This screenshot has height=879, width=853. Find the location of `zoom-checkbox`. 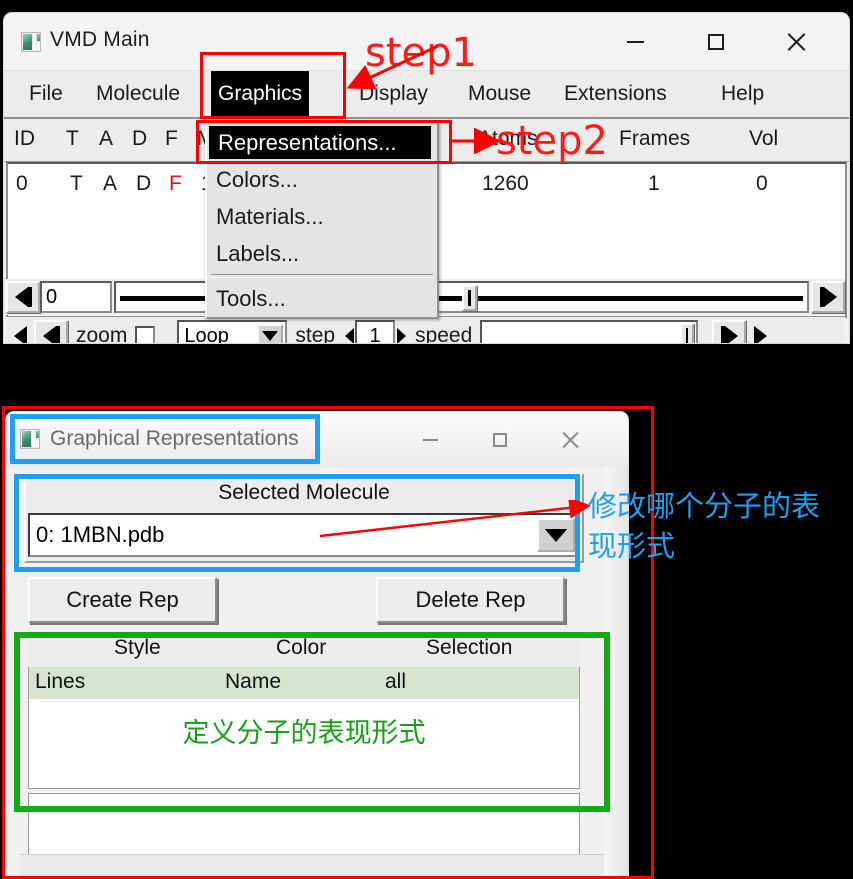

zoom-checkbox is located at coordinates (145, 334).